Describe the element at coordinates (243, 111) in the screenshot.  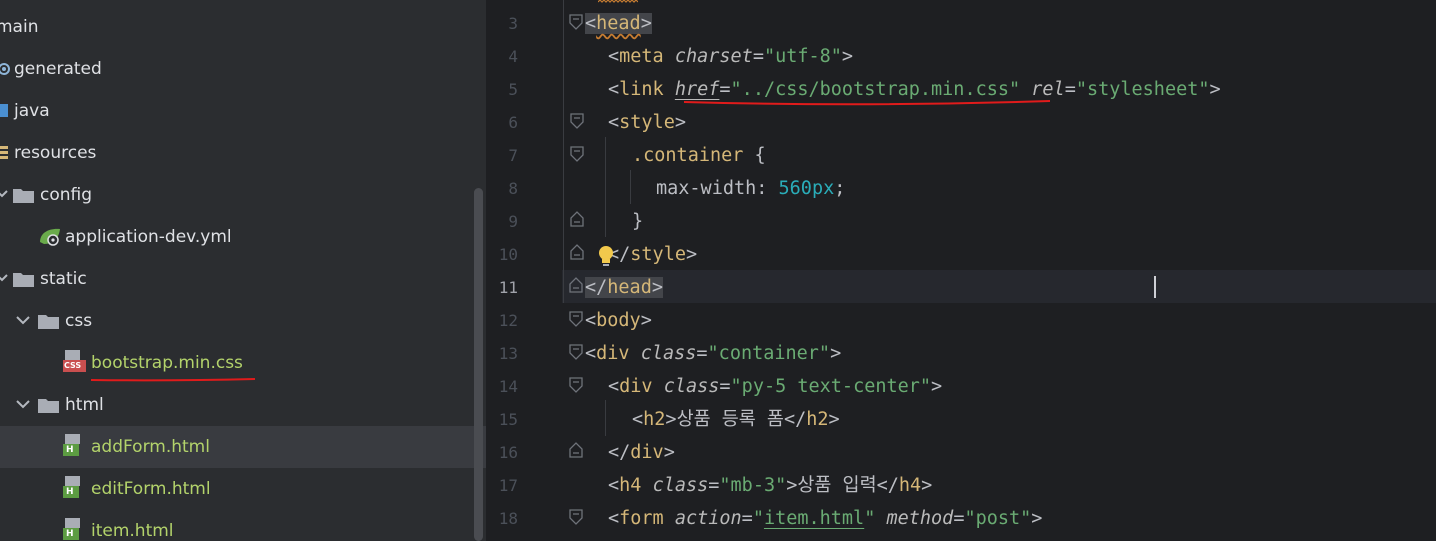
I see `tree-item-java: java` at that location.